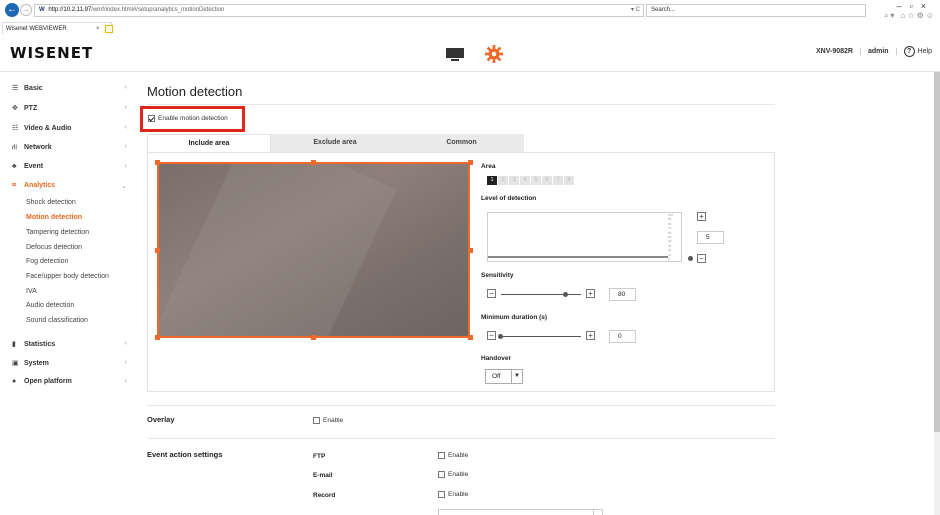  I want to click on duration-decrease-button: −, so click(491, 335).